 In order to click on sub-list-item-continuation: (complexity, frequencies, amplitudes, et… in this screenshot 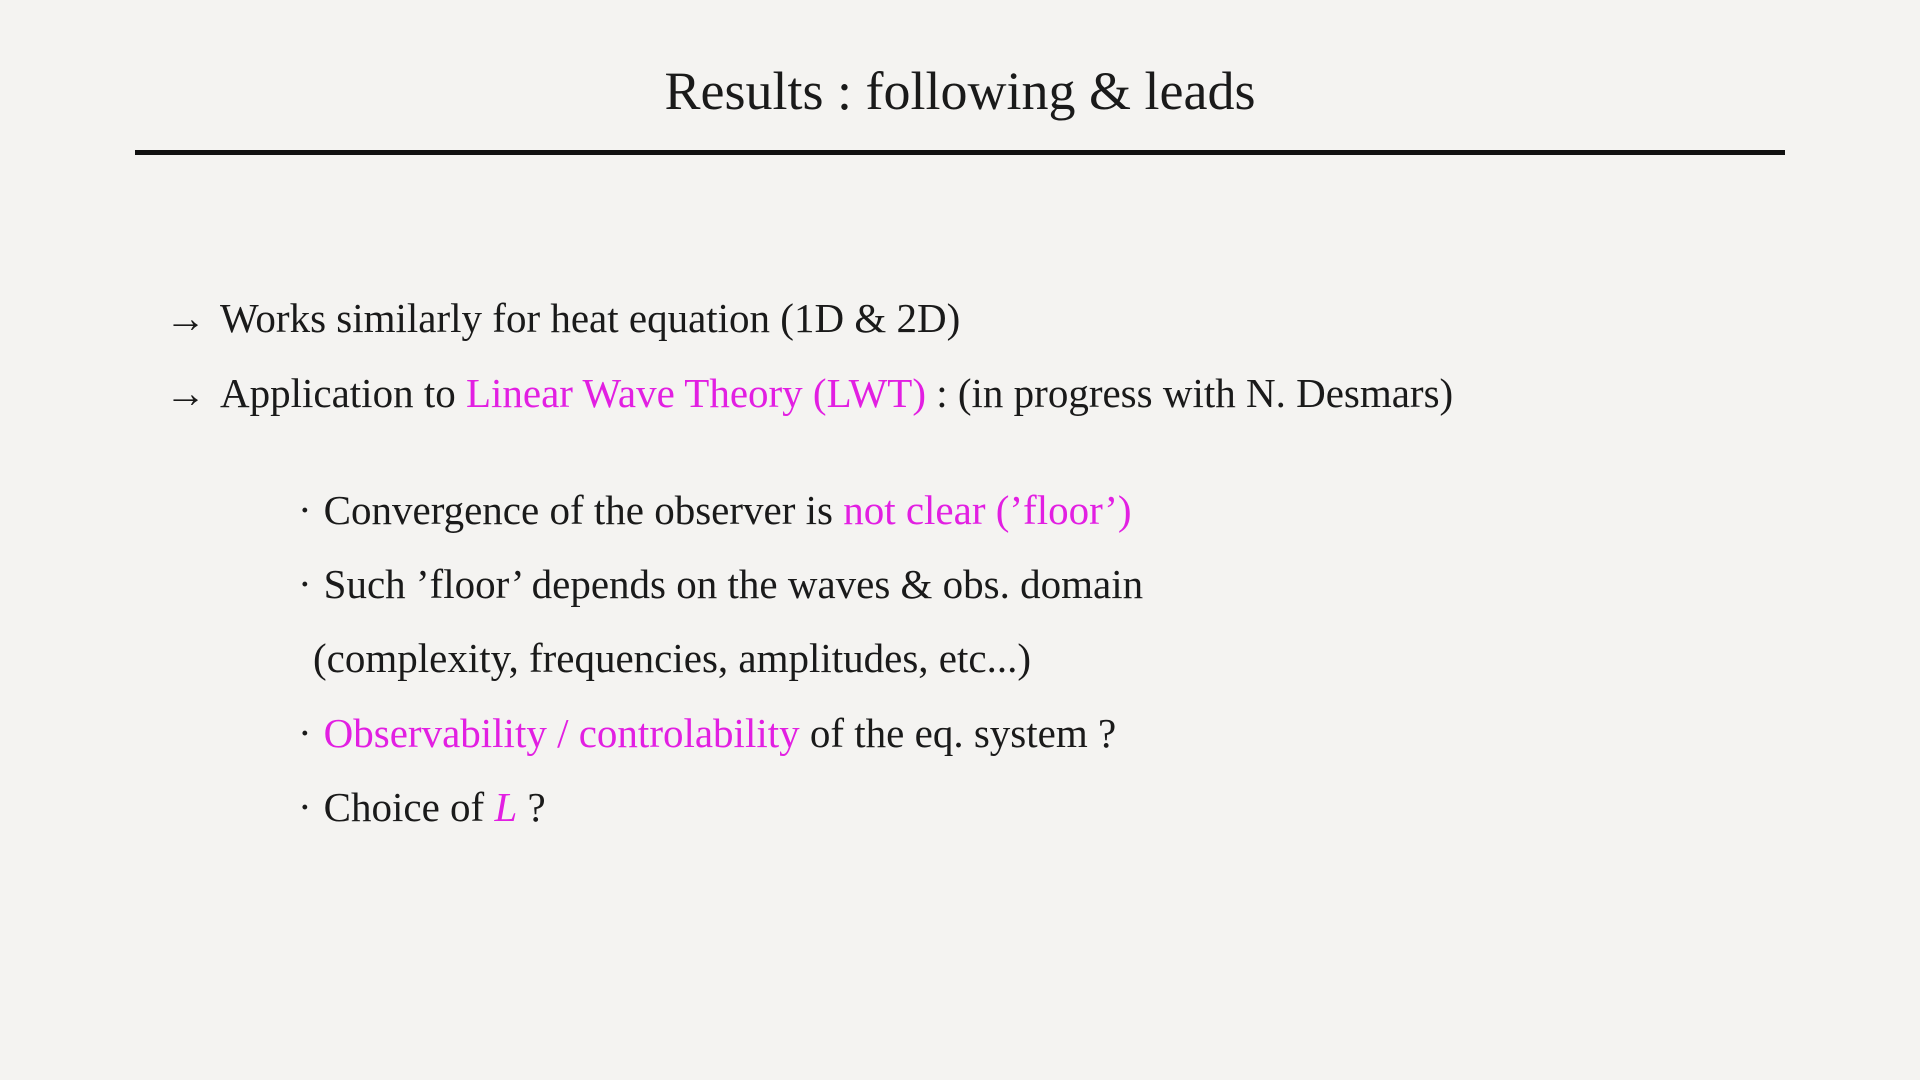, I will do `click(672, 658)`.